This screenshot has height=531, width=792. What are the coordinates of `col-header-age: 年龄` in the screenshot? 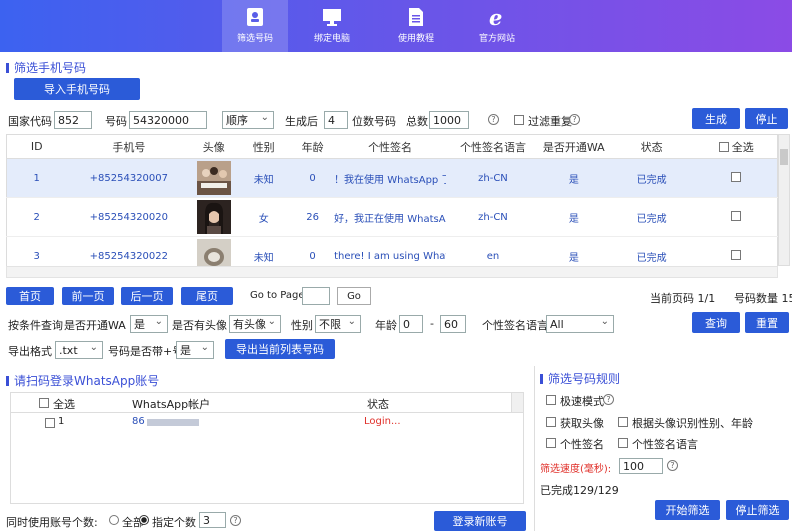 It's located at (313, 146).